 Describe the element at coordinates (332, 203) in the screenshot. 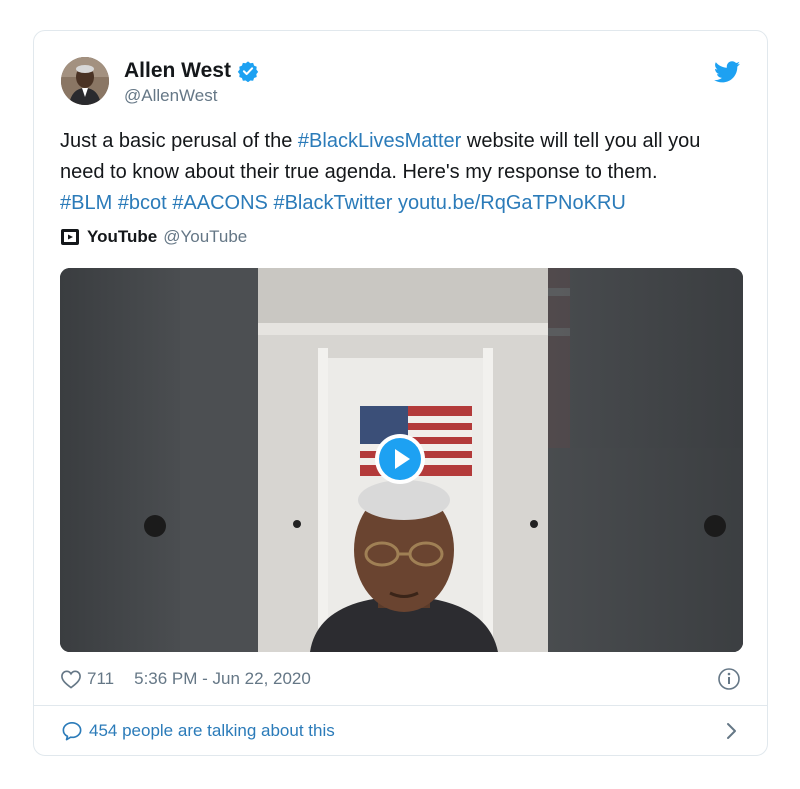

I see `hashtag-blacktwitter: #BlackTwitter` at that location.